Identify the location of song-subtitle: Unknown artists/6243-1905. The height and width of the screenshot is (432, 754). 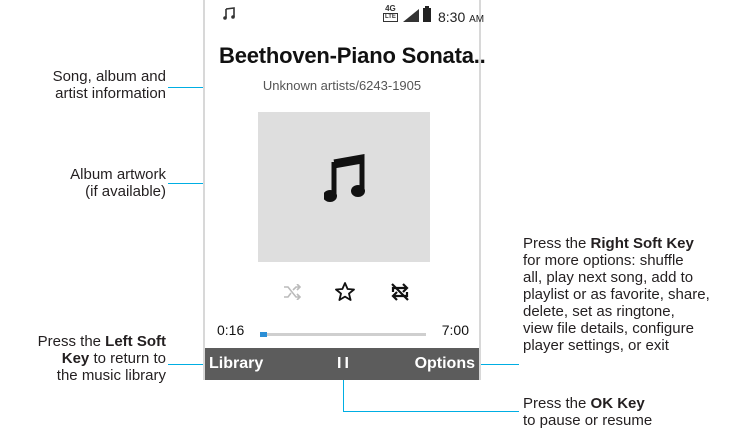
(342, 85).